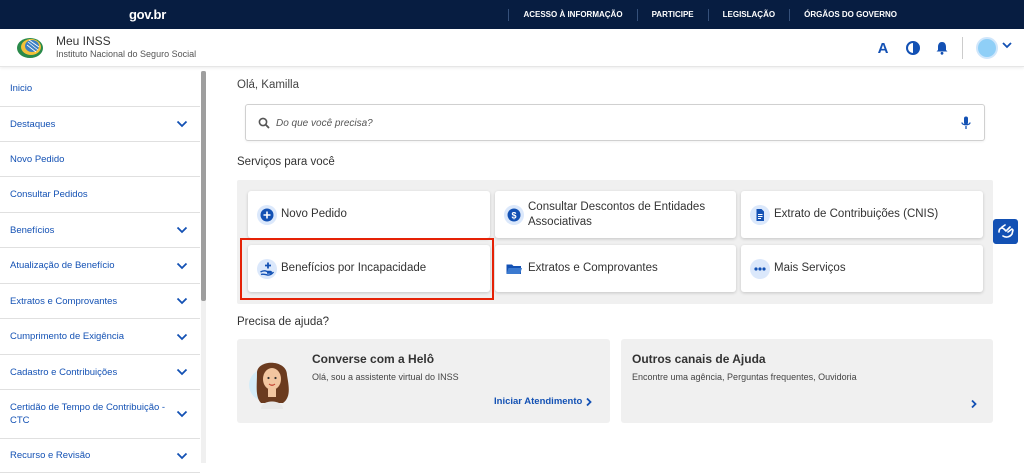  I want to click on sidebar-item-inicio: Inicio, so click(100, 89).